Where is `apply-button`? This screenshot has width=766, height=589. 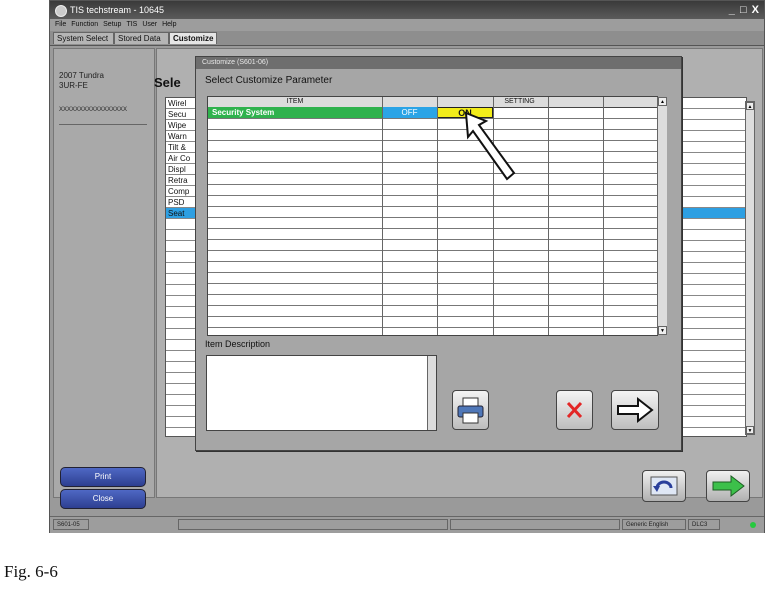
apply-button is located at coordinates (635, 410).